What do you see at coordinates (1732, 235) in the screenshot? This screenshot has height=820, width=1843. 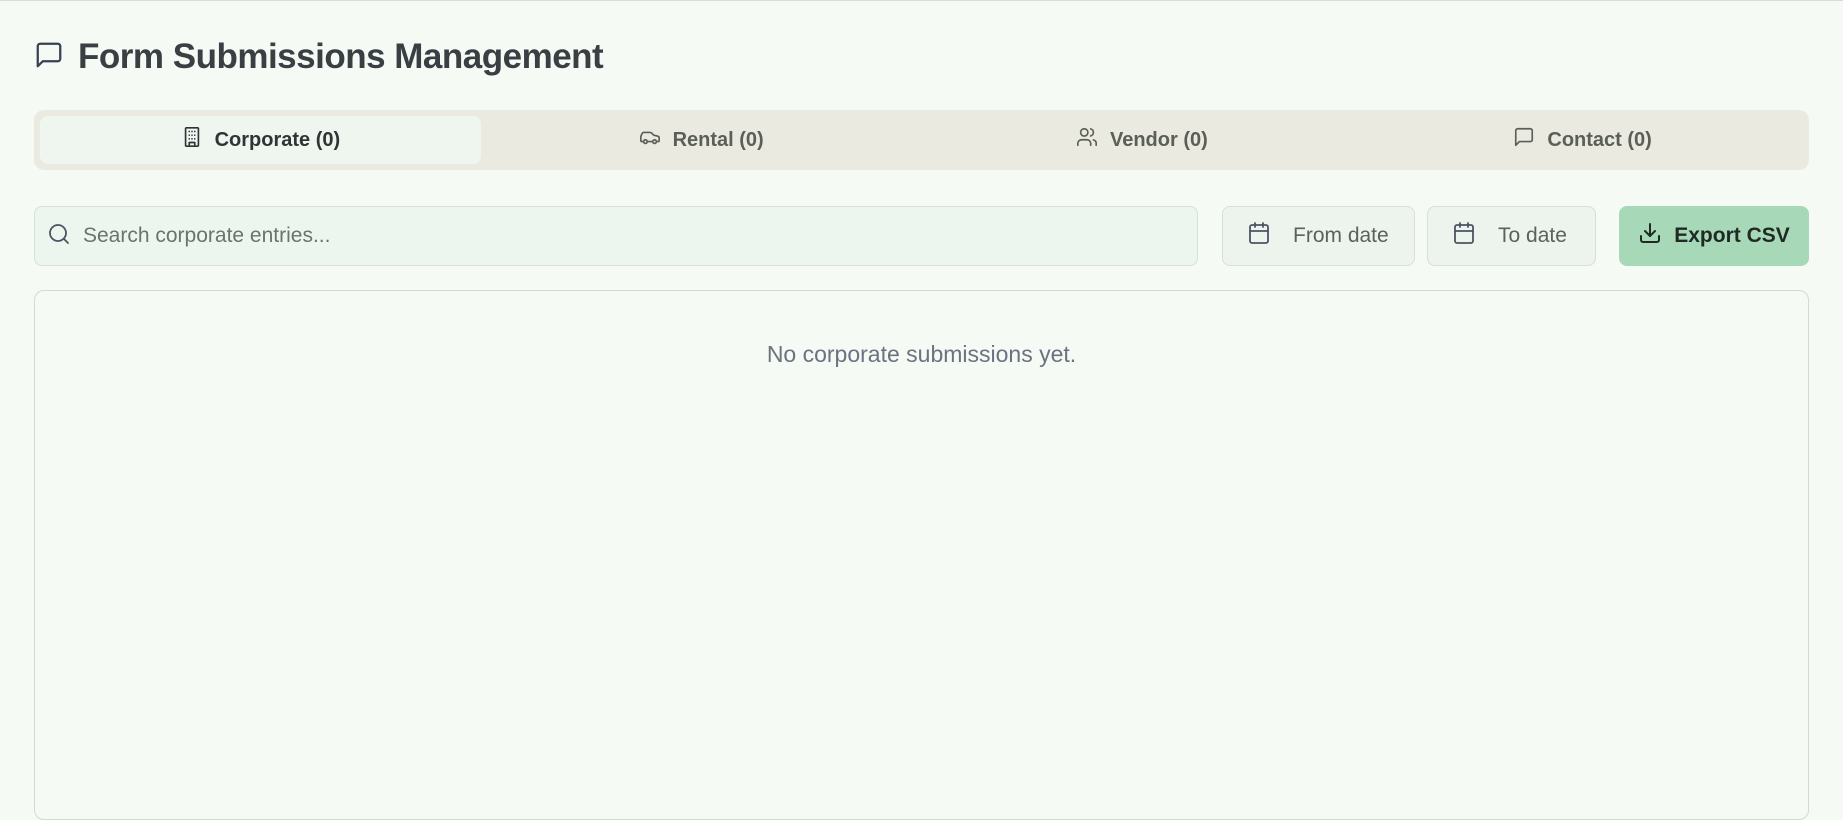 I see `export-csv-label: Export CSV` at bounding box center [1732, 235].